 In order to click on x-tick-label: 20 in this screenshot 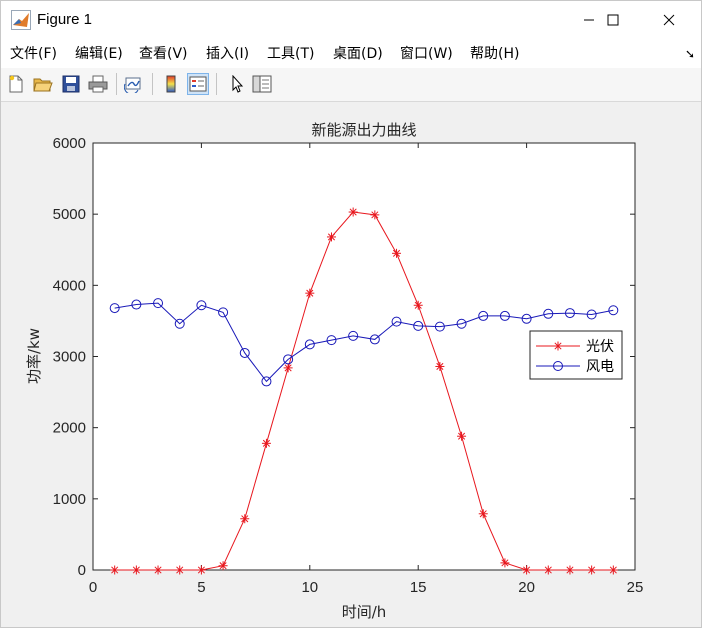, I will do `click(526, 587)`.